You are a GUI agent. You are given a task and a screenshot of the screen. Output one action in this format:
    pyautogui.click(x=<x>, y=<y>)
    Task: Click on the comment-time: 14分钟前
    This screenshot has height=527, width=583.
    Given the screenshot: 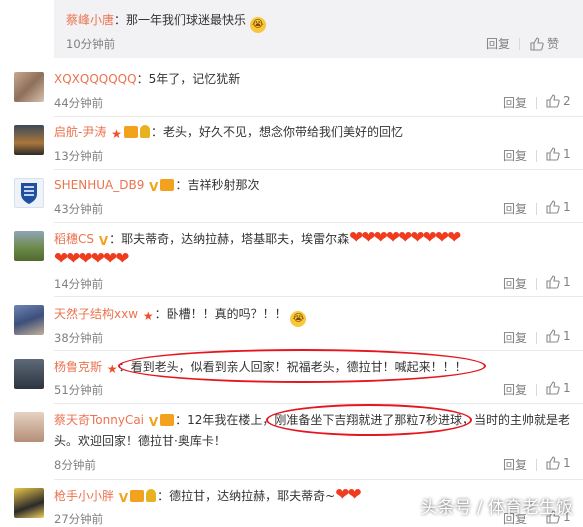 What is the action you would take?
    pyautogui.click(x=79, y=284)
    